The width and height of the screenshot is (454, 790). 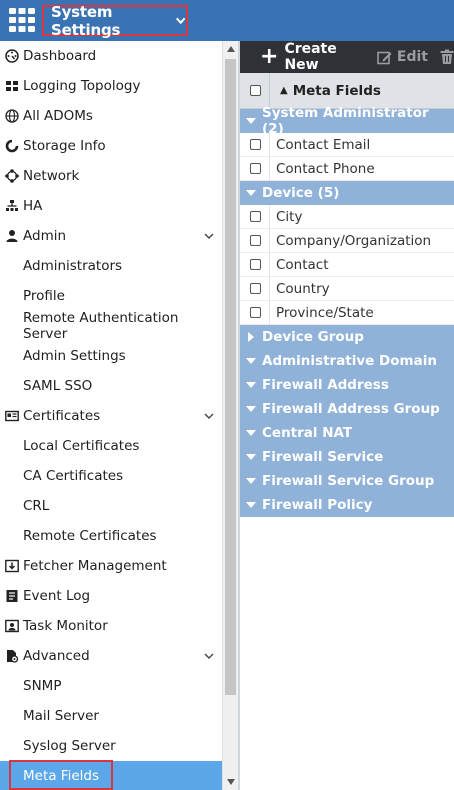 What do you see at coordinates (51, 176) in the screenshot?
I see `sidebar-item-label: Network` at bounding box center [51, 176].